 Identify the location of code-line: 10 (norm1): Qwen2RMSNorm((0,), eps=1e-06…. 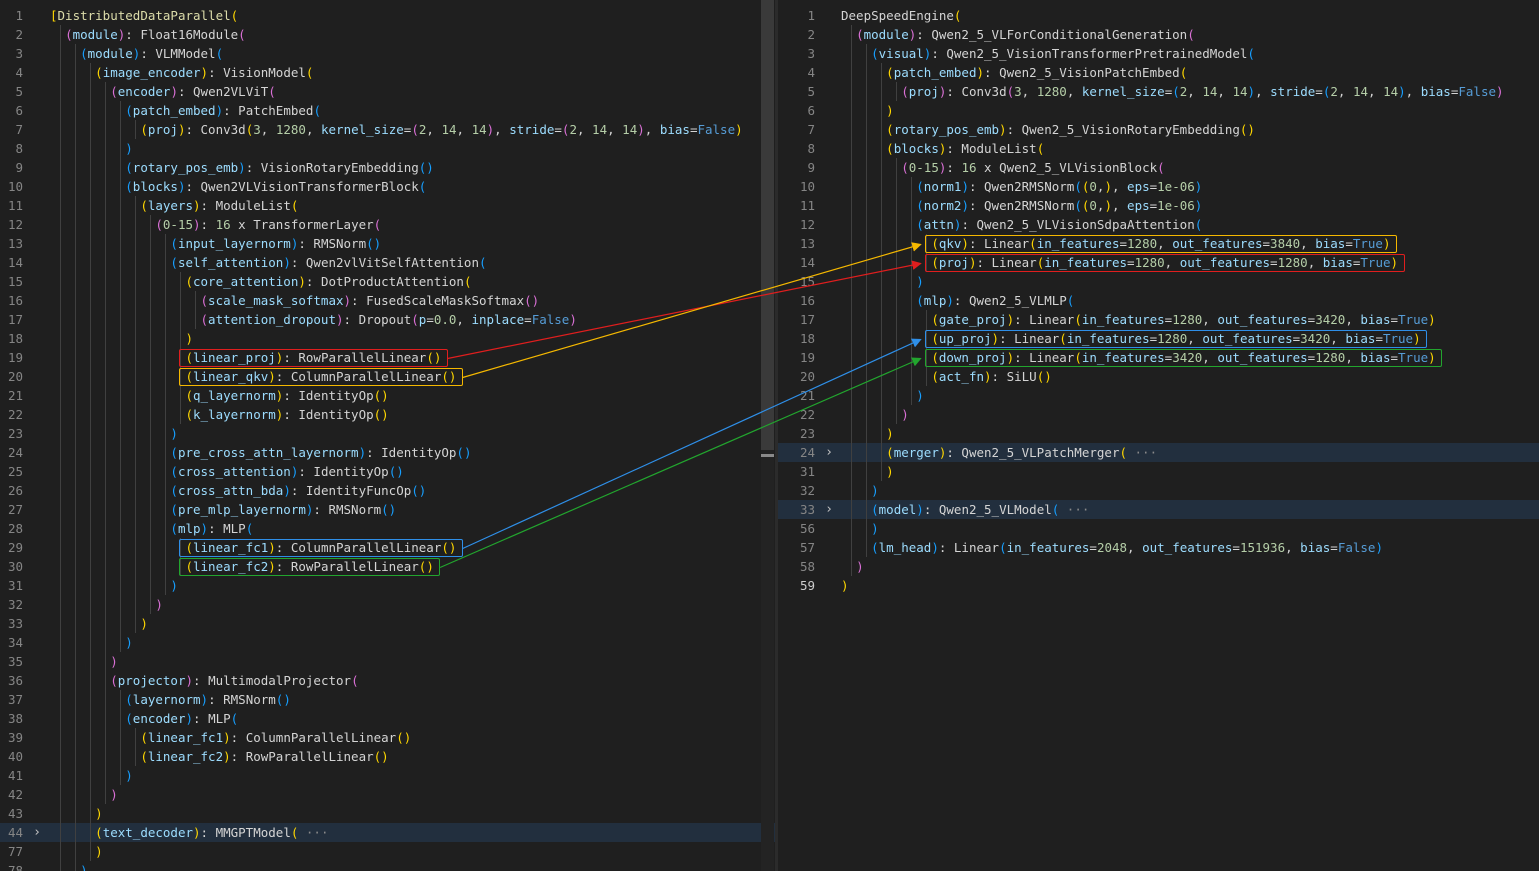
(1158, 186).